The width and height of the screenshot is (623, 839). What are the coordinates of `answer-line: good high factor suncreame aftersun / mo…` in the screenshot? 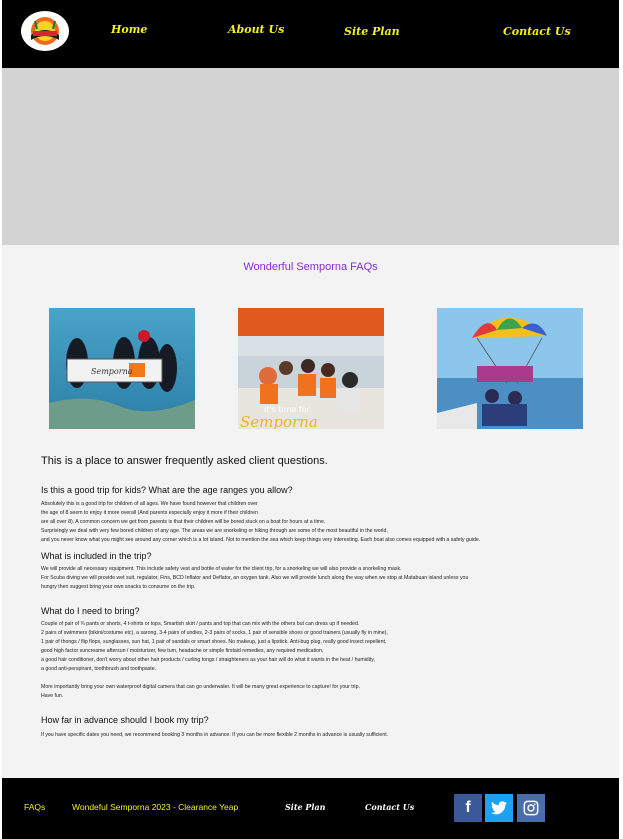 It's located at (182, 651).